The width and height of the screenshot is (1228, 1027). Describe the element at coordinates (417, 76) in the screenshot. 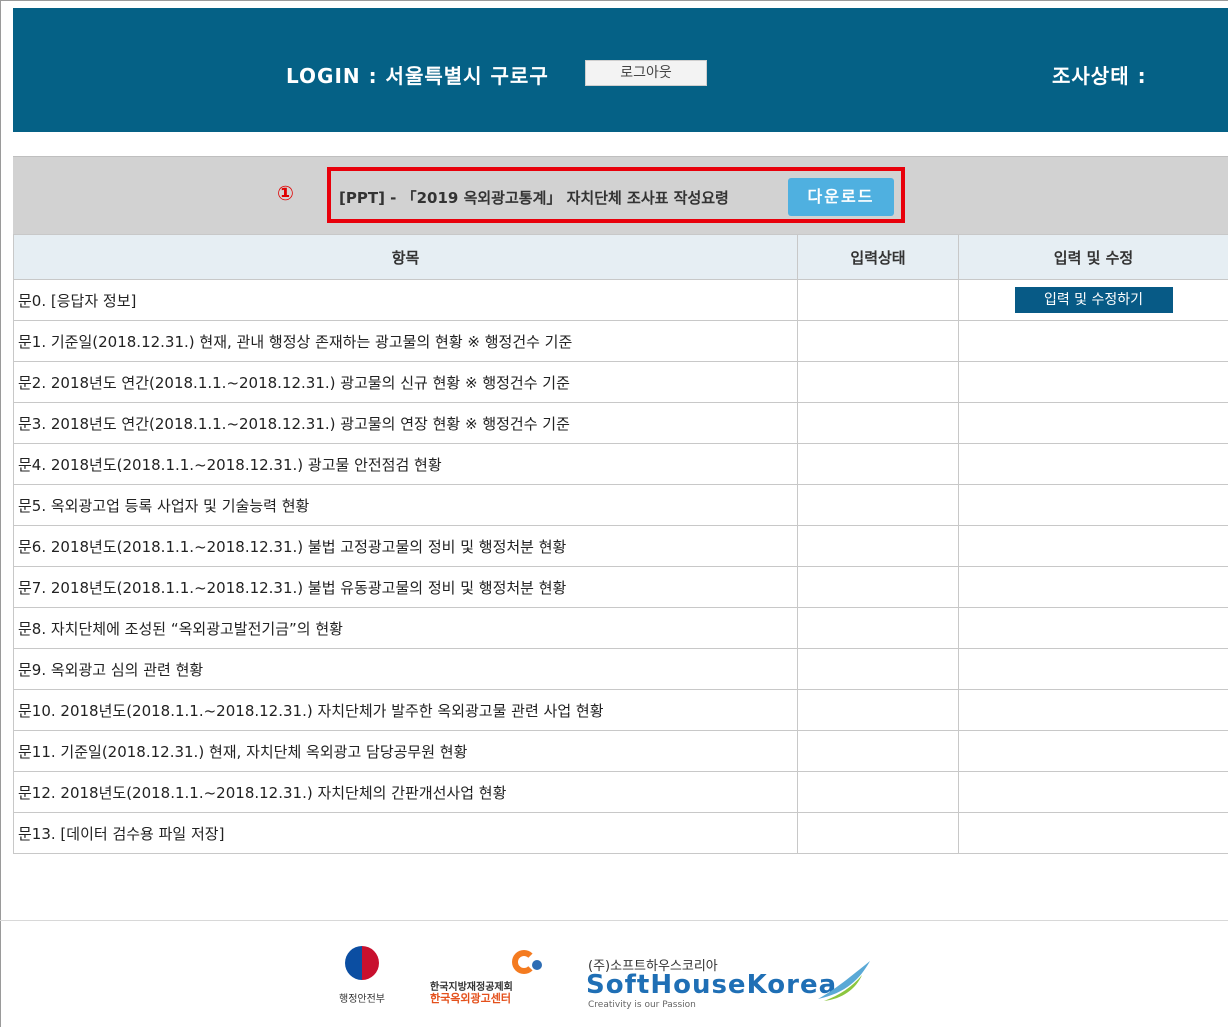

I see `login-label: LOGIN : 서울특별시 구로구` at that location.